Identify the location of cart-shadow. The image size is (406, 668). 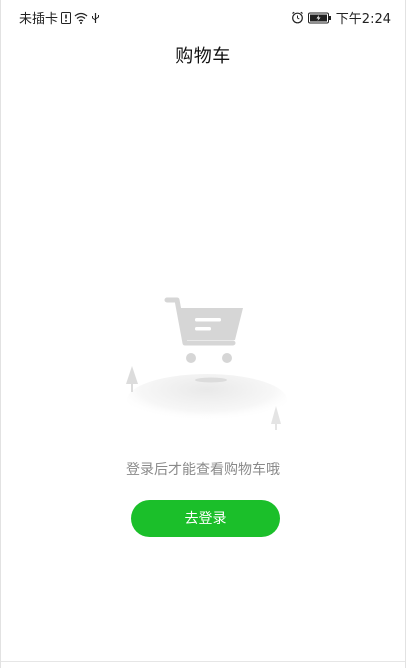
(211, 380).